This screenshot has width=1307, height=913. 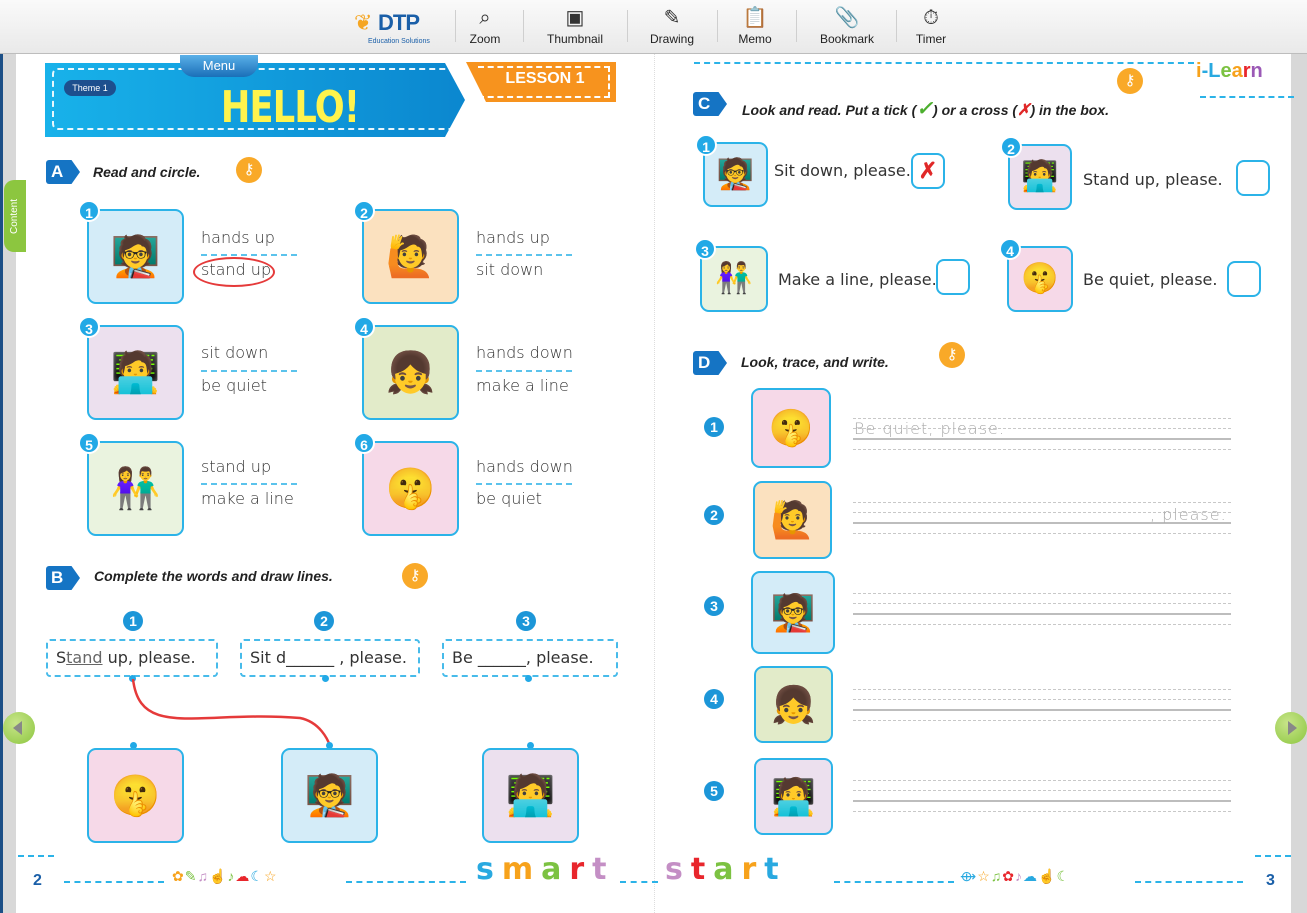 I want to click on answer-checkbox: ✗, so click(x=928, y=171).